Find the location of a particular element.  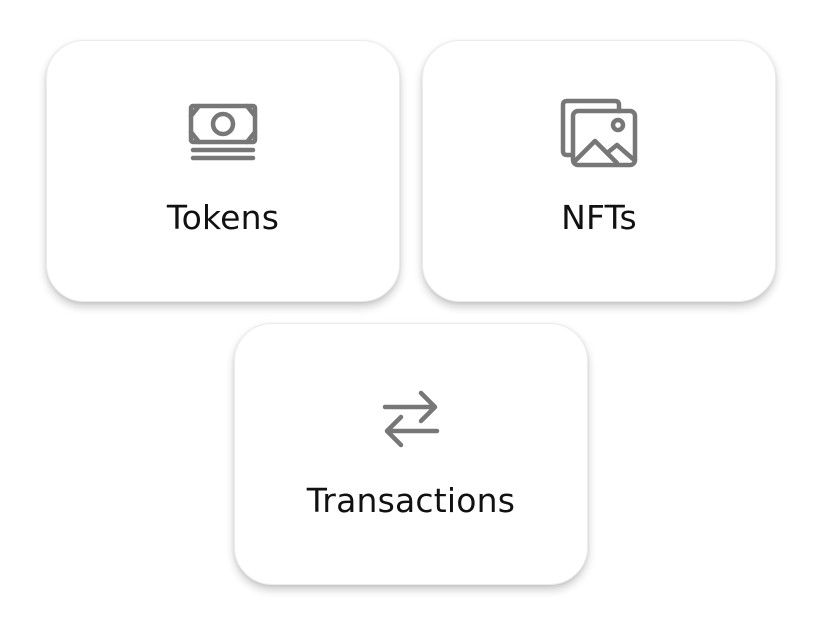

transactions-label: Transactions is located at coordinates (411, 500).